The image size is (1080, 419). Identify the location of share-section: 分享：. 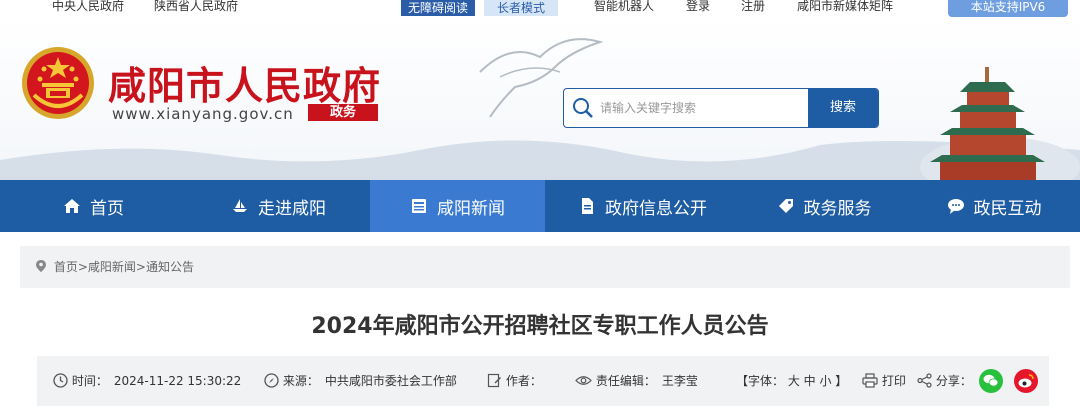
(944, 381).